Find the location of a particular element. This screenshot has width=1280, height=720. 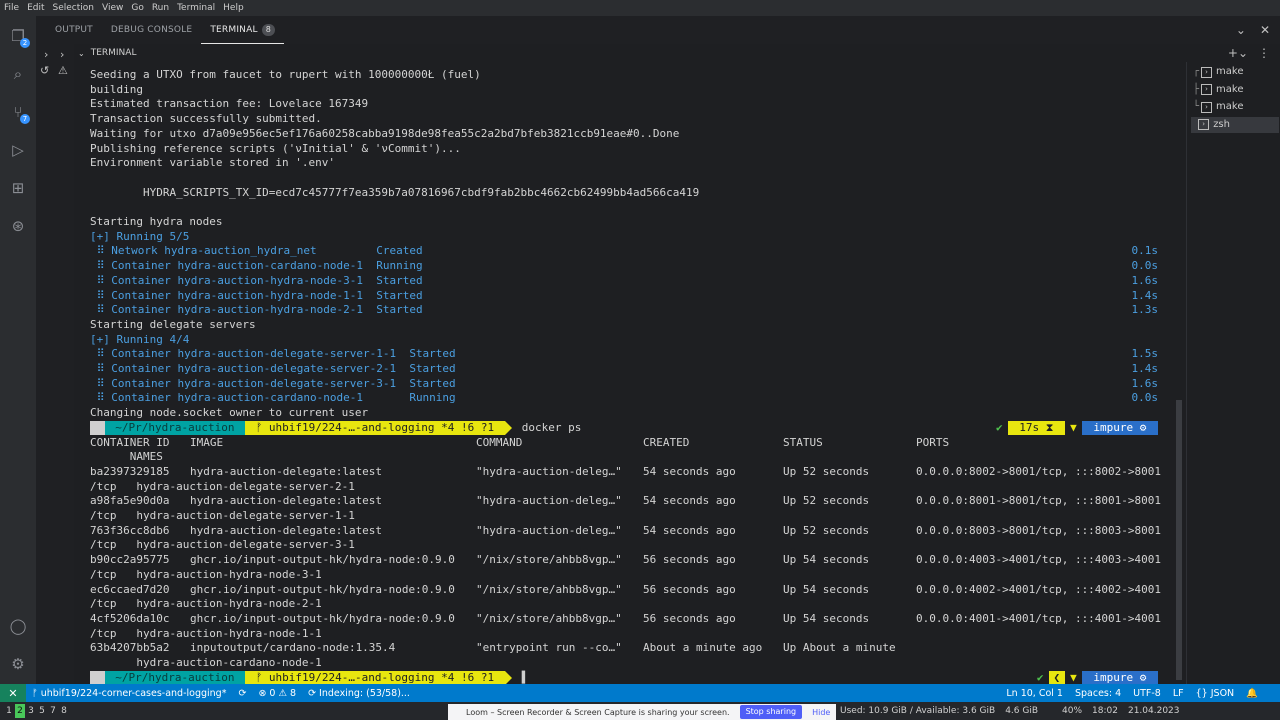

menu-item-view: View is located at coordinates (112, 8).